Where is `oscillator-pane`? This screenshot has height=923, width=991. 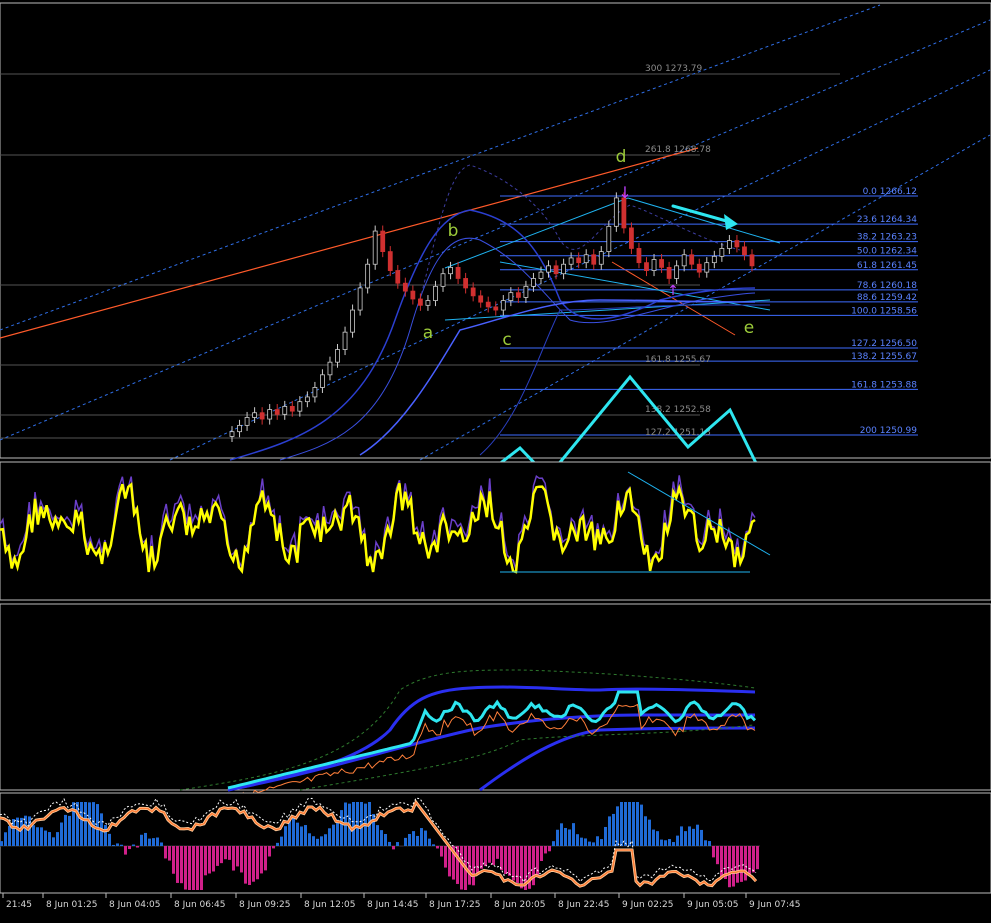
oscillator-pane is located at coordinates (495, 531).